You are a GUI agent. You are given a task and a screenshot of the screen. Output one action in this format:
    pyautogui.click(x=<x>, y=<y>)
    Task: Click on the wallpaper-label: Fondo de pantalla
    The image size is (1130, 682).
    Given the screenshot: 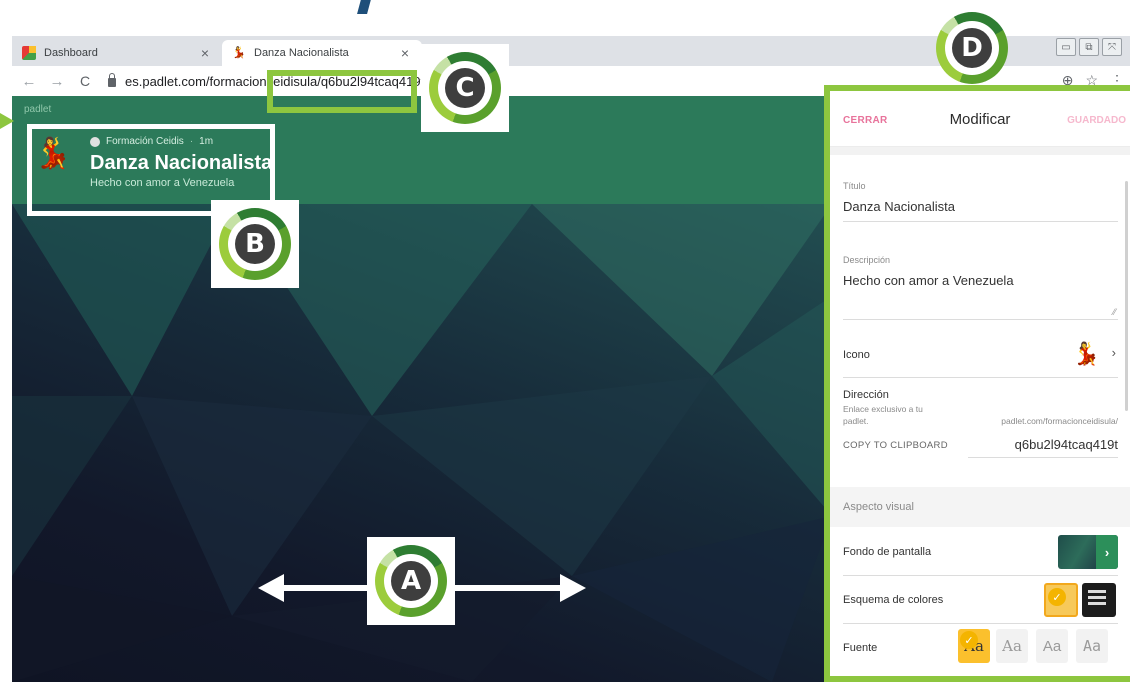 What is the action you would take?
    pyautogui.click(x=887, y=552)
    